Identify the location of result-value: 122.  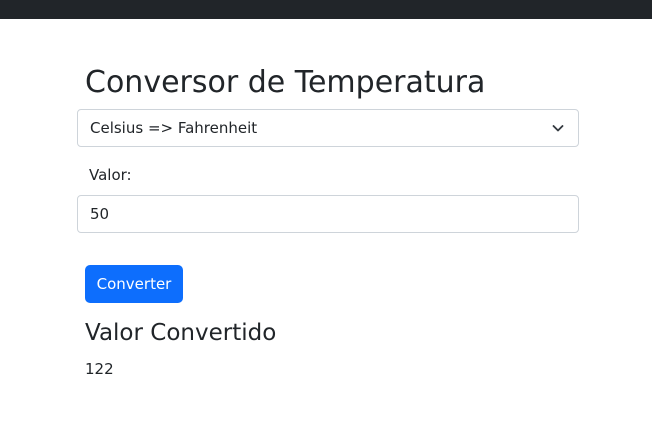
(99, 369).